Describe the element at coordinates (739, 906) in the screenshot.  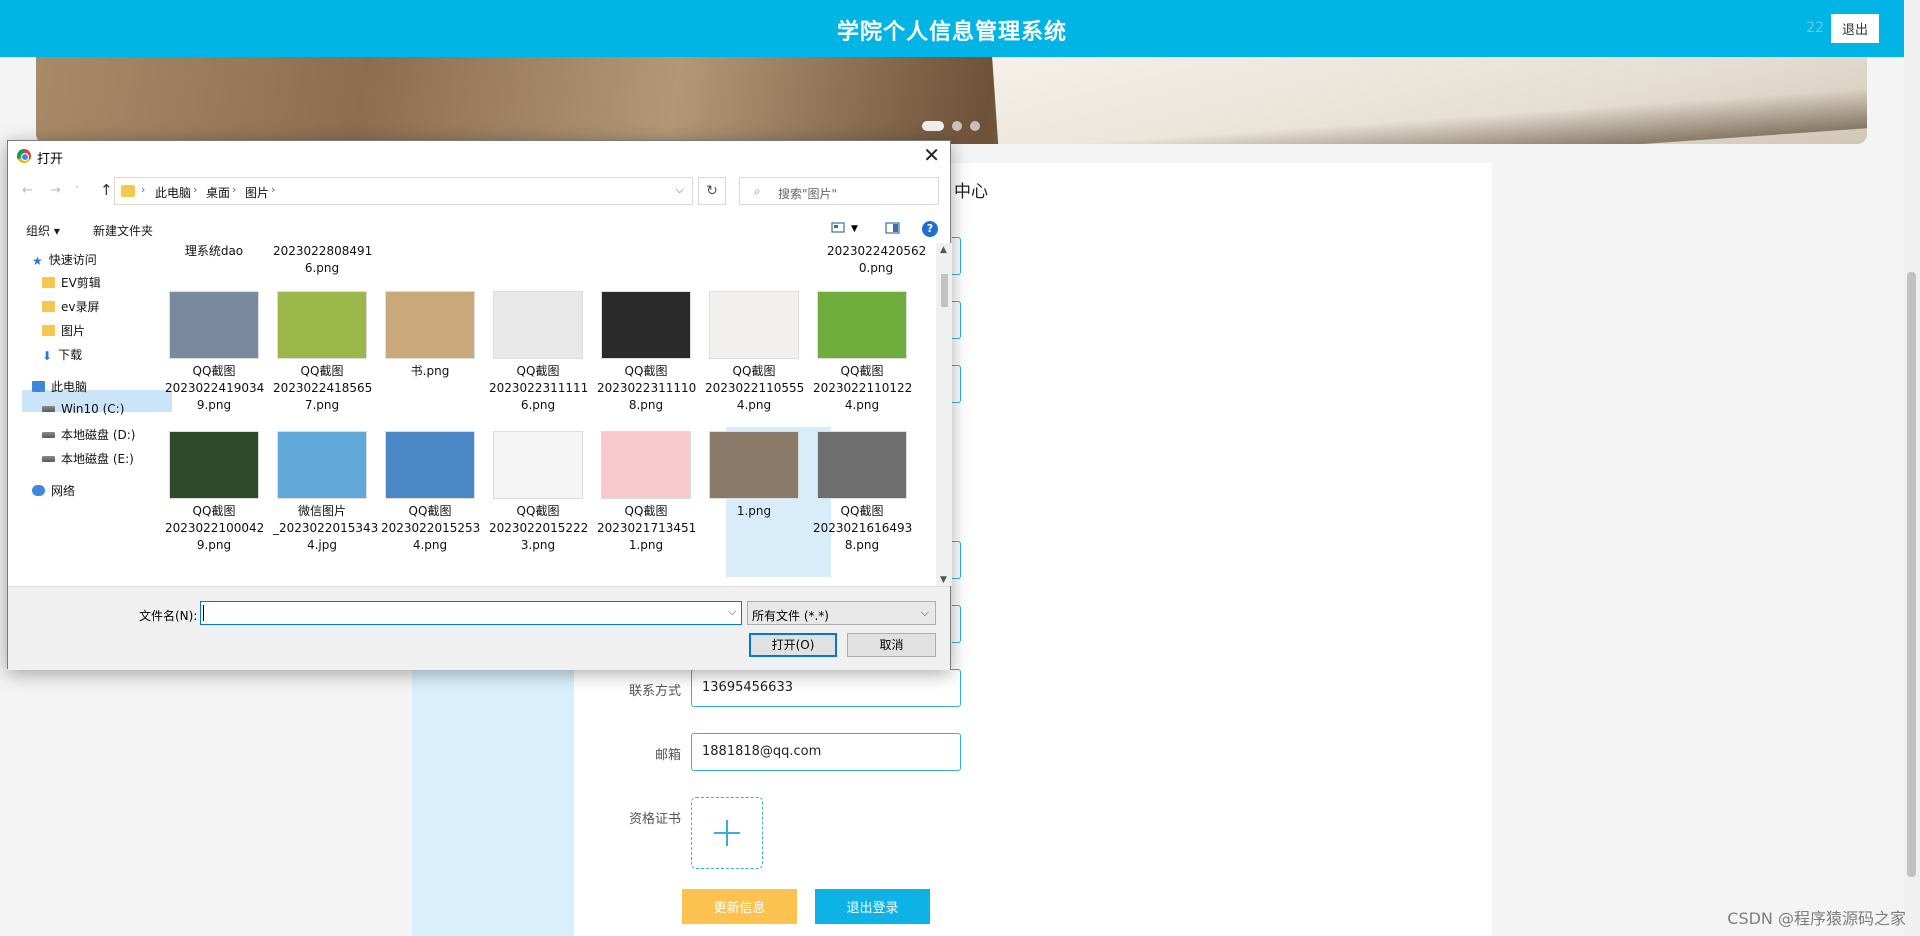
I see `update-info-button: 更新信息` at that location.